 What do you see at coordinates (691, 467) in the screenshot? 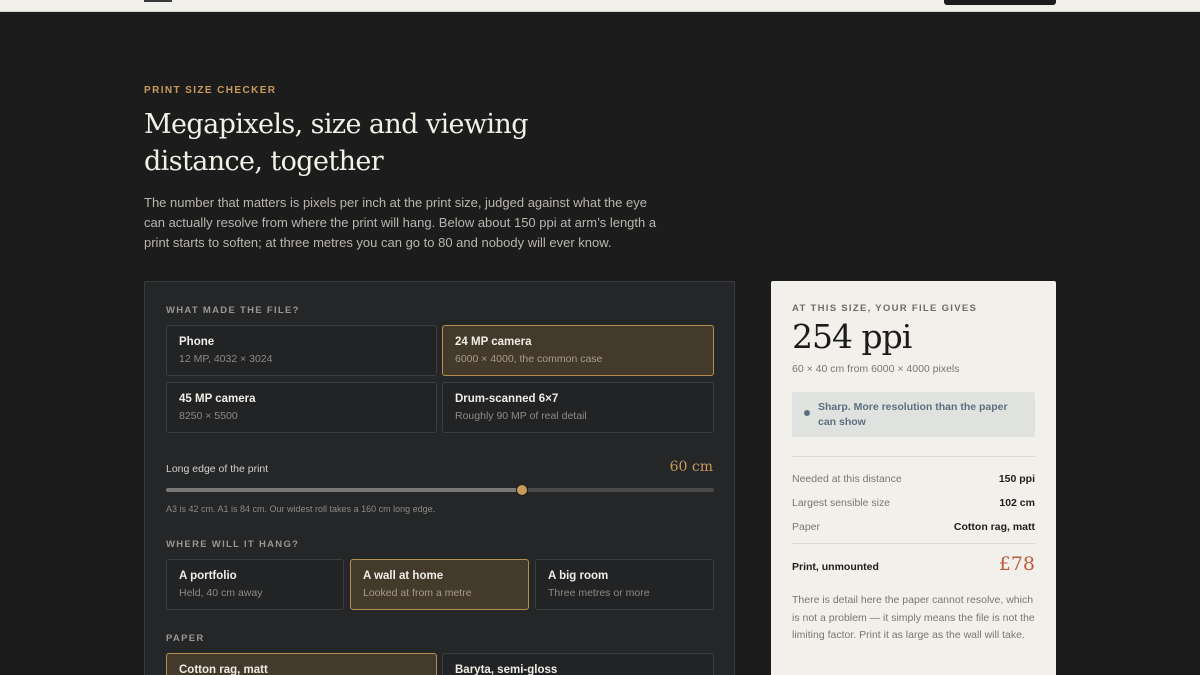
I see `print-size-value: 60 cm` at bounding box center [691, 467].